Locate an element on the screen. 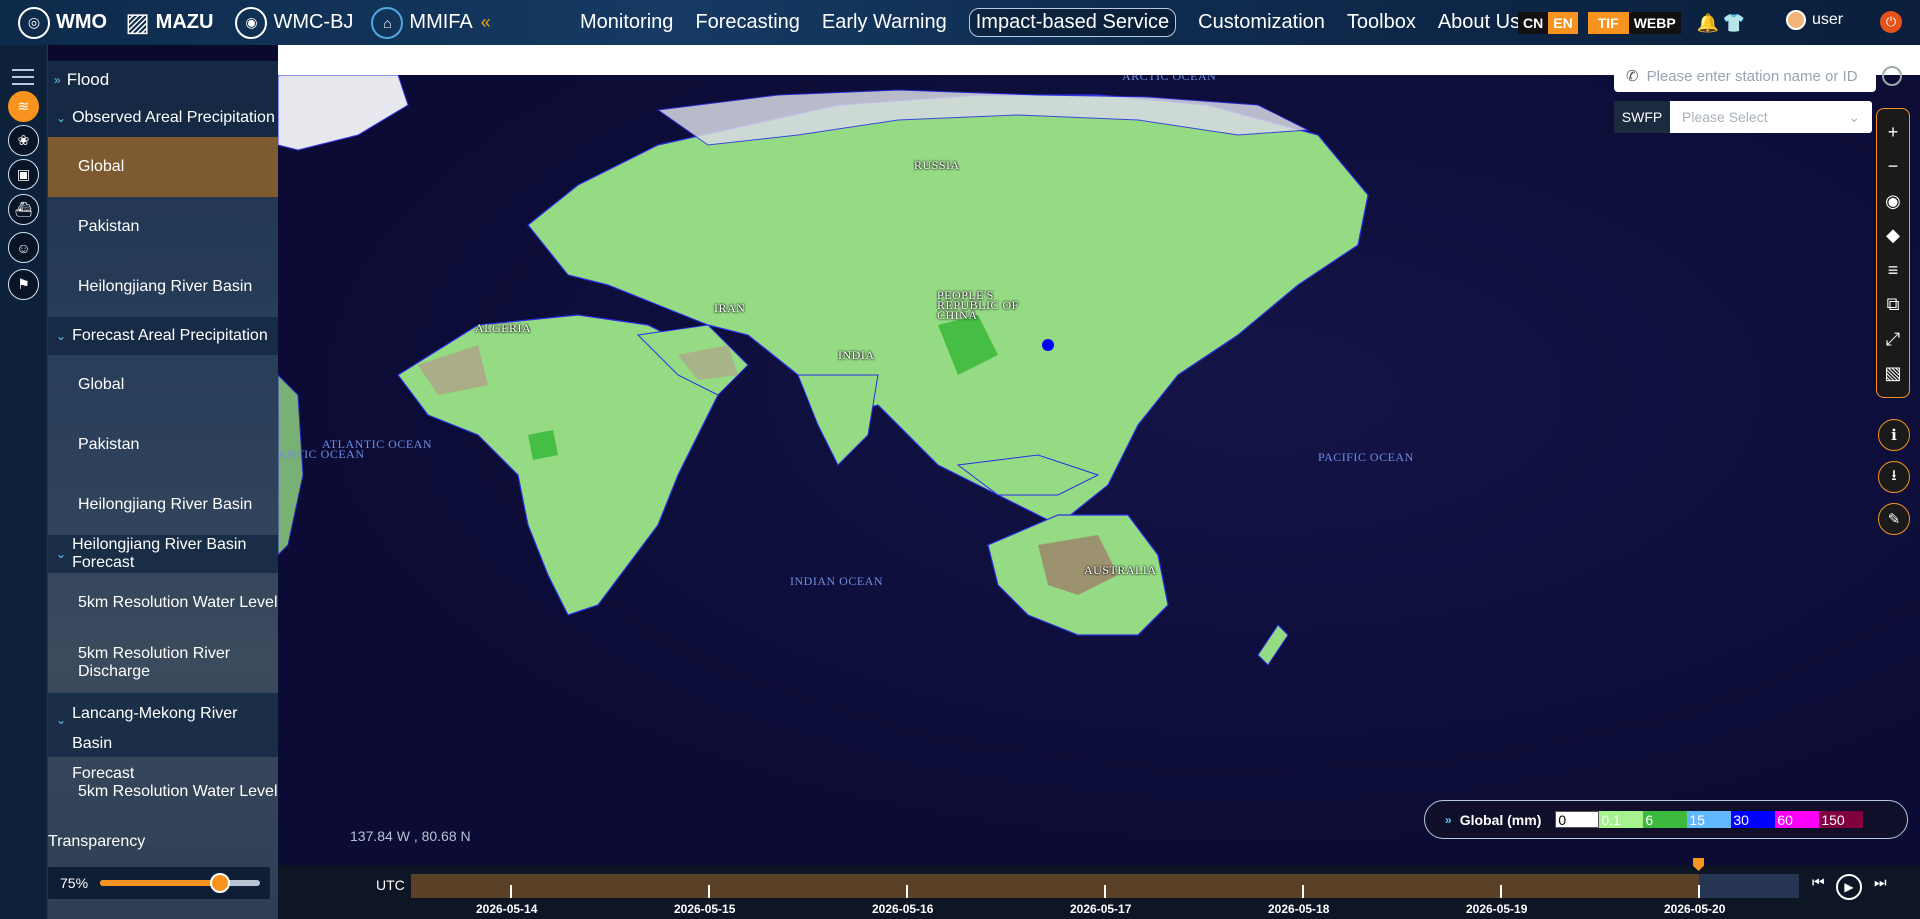  zoom-in-icon: + is located at coordinates (1893, 132).